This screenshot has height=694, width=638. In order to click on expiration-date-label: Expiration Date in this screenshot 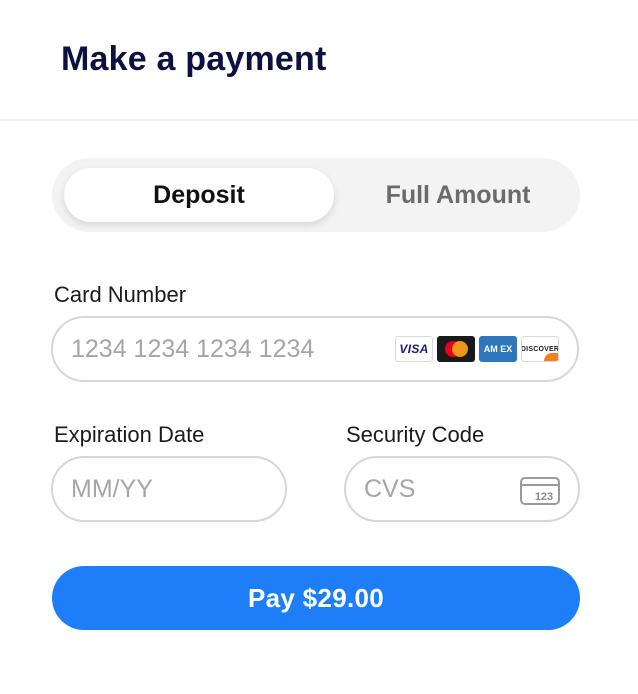, I will do `click(129, 434)`.